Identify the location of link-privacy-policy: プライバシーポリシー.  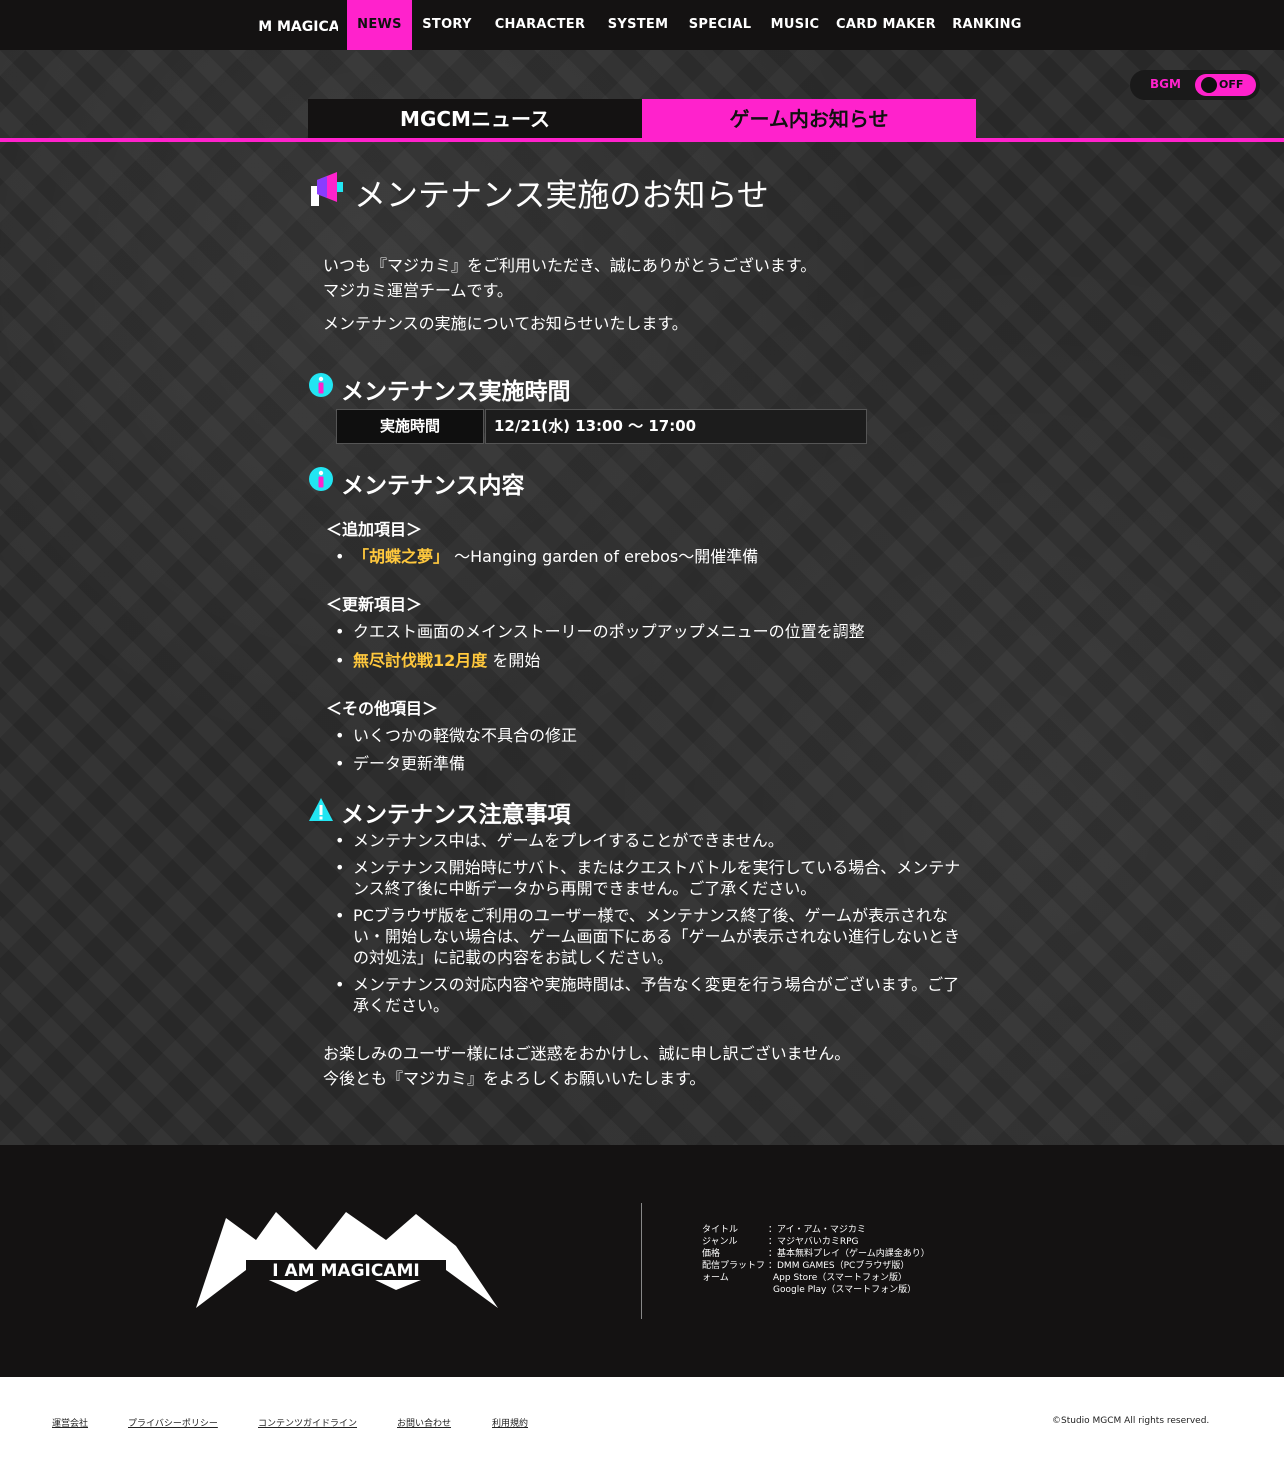
(173, 1422).